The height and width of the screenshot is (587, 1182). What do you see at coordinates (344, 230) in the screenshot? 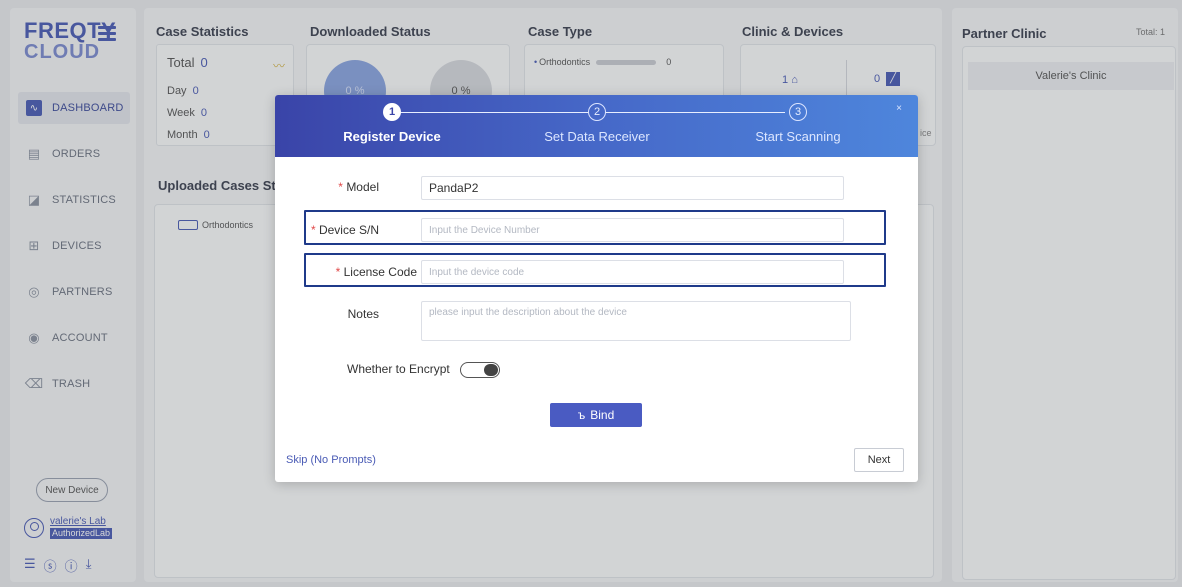
I see `sn-label: * Device S/N` at bounding box center [344, 230].